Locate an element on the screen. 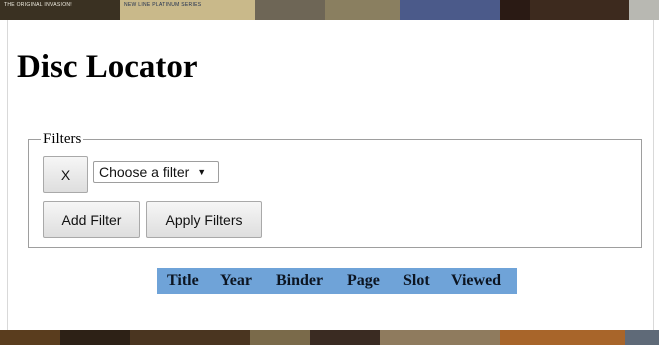 This screenshot has width=659, height=345. bottom-banner-strip is located at coordinates (329, 337).